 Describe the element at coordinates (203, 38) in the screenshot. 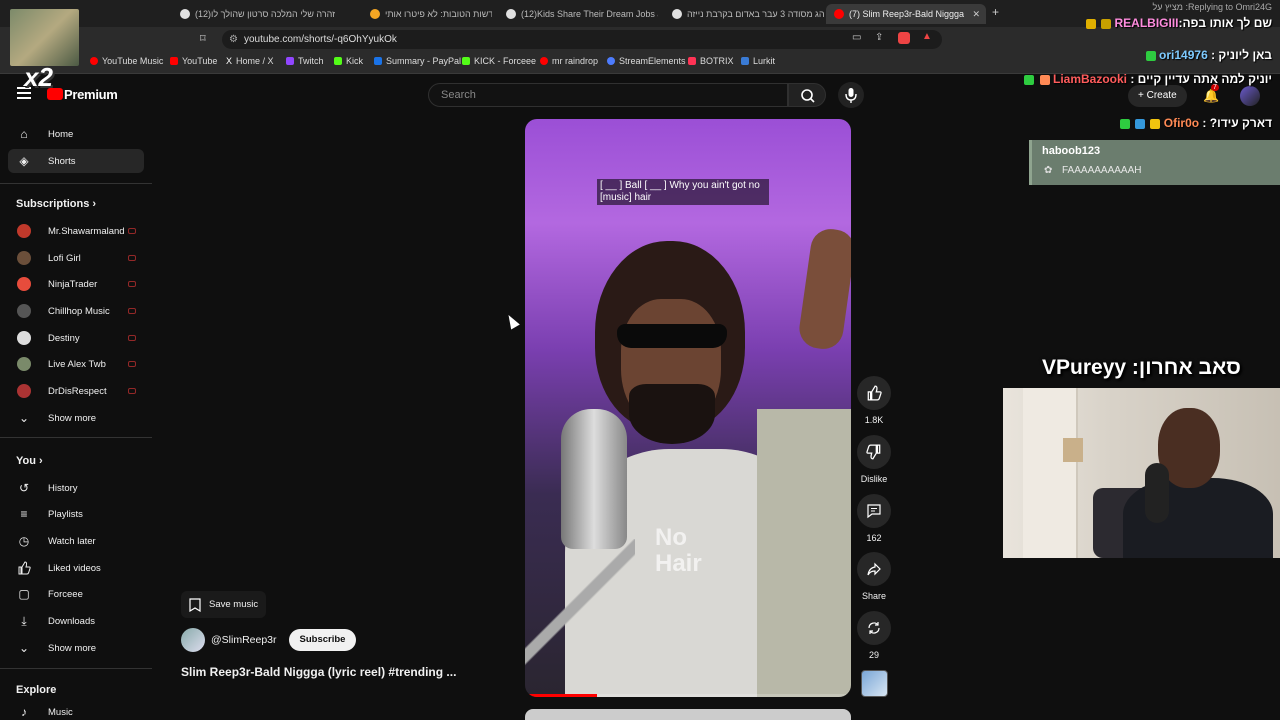

I see `bookmark-icon: ⌑` at that location.